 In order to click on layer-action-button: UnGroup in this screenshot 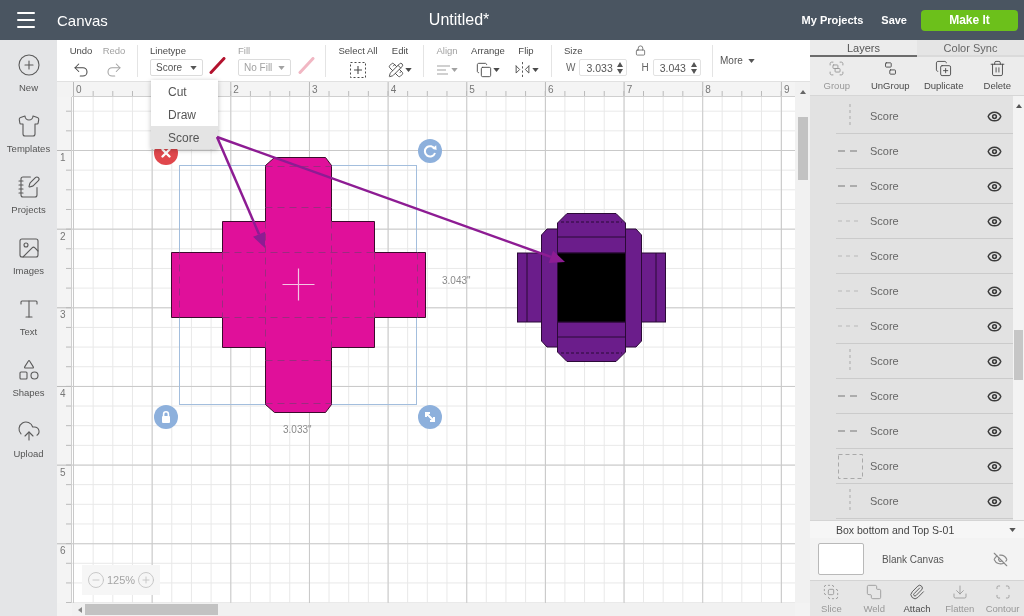, I will do `click(890, 76)`.